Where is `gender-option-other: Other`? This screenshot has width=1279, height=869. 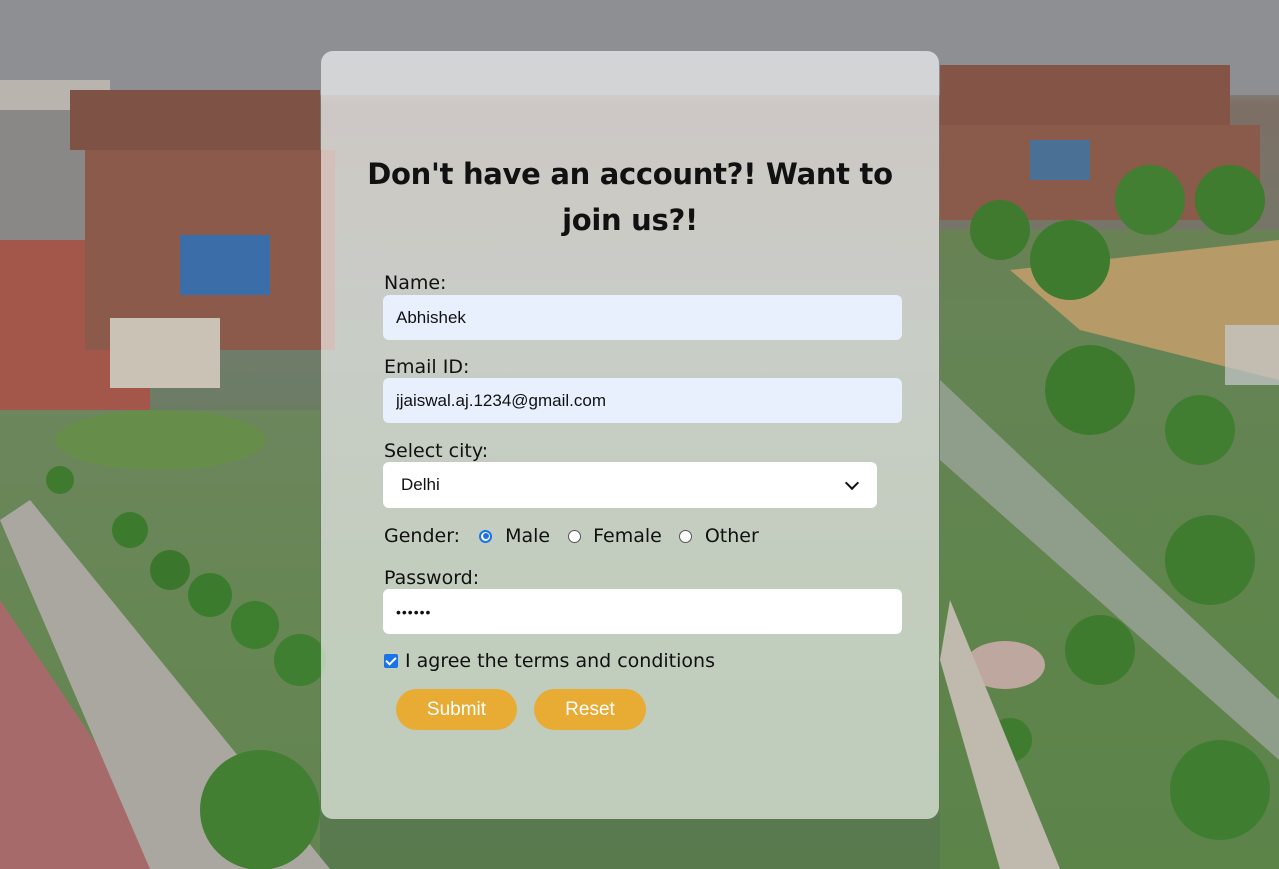 gender-option-other: Other is located at coordinates (732, 536).